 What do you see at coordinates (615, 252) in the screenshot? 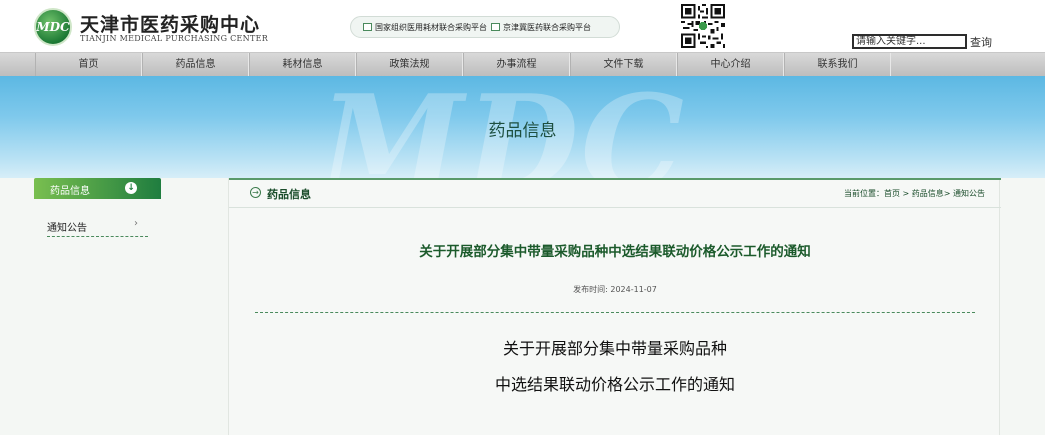
I see `article-title: 关于开展部分集中带量采购品种中选结果联动价格公示工作的通知` at bounding box center [615, 252].